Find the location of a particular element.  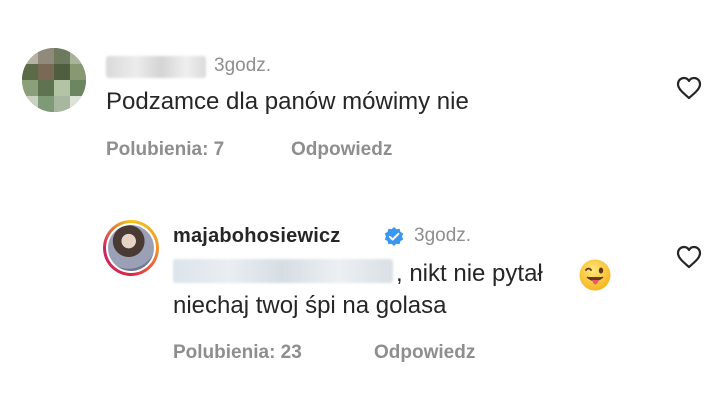

blurred-username is located at coordinates (156, 67).